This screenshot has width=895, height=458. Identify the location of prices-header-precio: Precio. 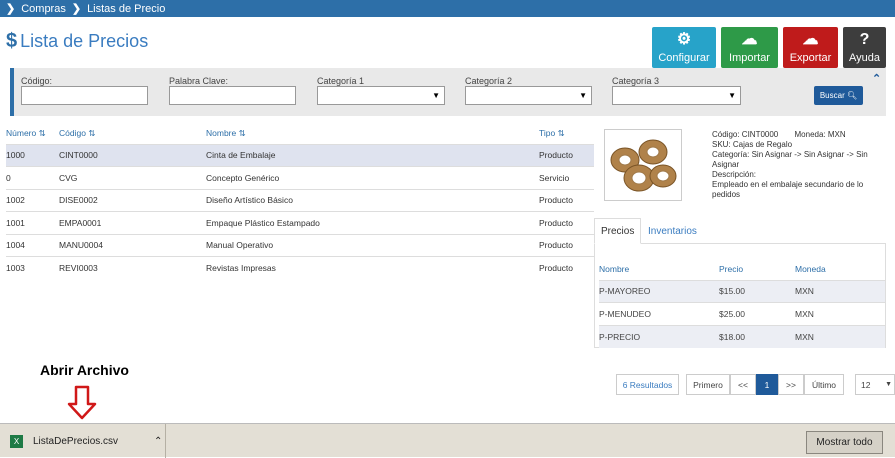
(731, 268).